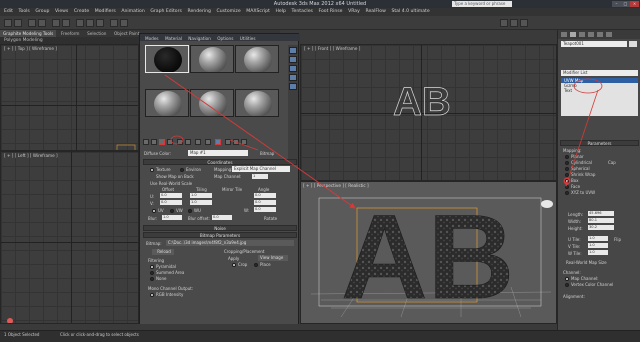 The image size is (640, 342). What do you see at coordinates (244, 145) in the screenshot?
I see `arrow-show-in-viewport` at bounding box center [244, 145].